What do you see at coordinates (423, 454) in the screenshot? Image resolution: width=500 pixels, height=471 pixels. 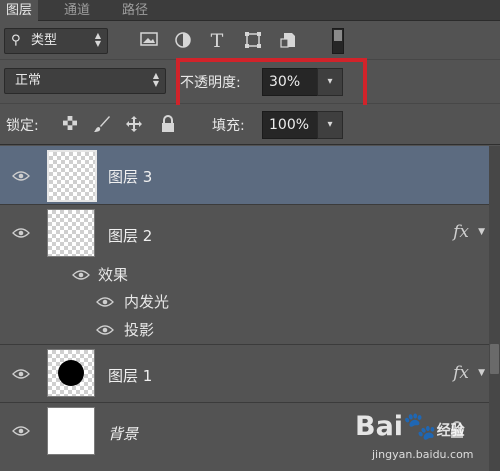 I see `watermark-url: jingyan.baidu.com` at bounding box center [423, 454].